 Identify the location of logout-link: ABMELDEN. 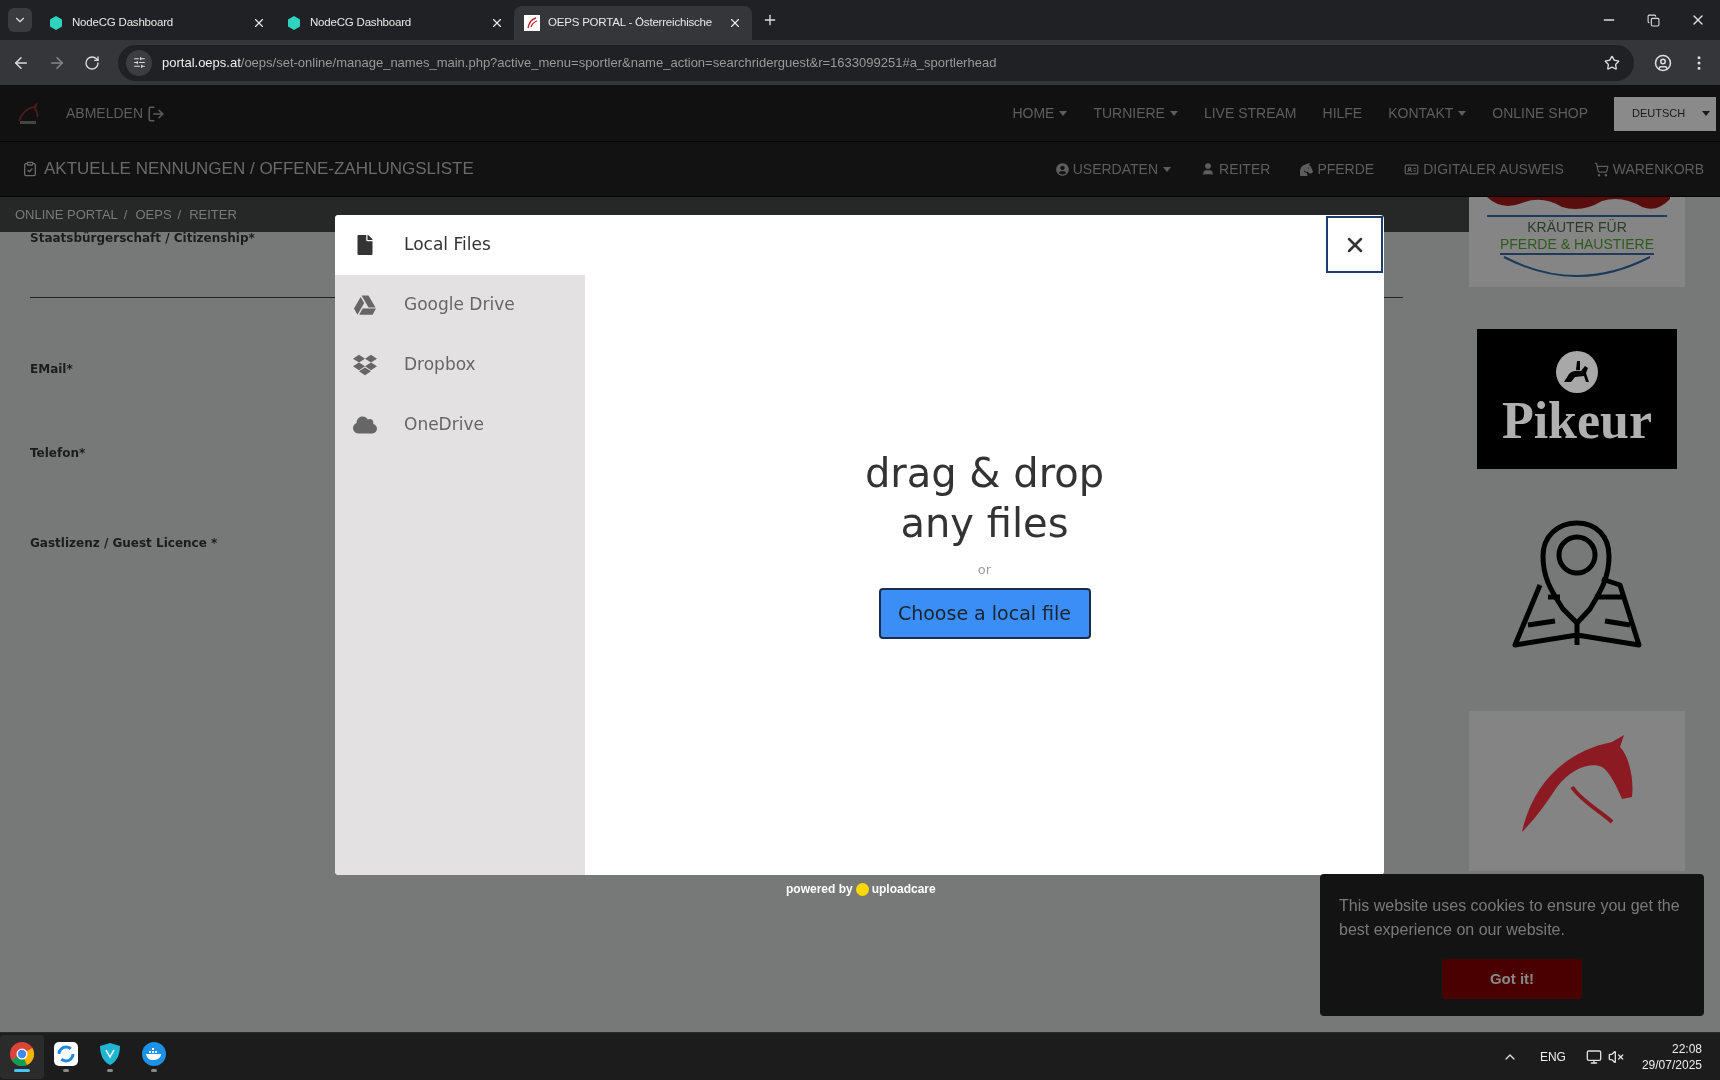
(116, 113).